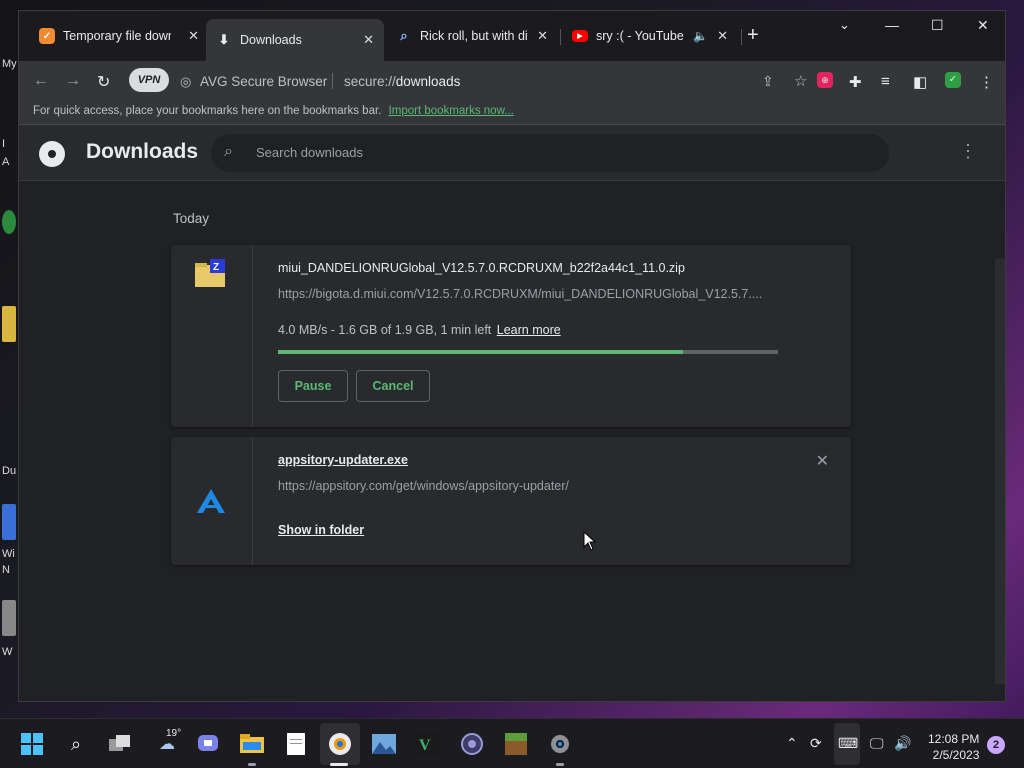  Describe the element at coordinates (224, 39) in the screenshot. I see `download-icon: ⬇` at that location.